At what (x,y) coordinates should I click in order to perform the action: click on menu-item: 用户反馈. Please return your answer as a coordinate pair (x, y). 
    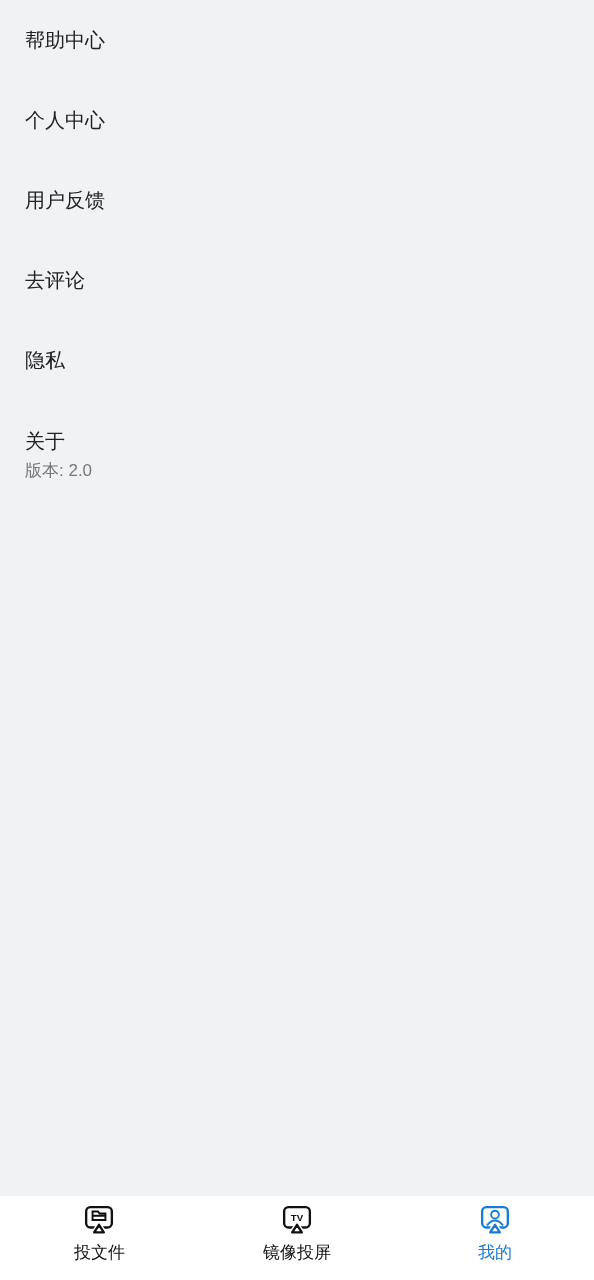
    Looking at the image, I should click on (65, 200).